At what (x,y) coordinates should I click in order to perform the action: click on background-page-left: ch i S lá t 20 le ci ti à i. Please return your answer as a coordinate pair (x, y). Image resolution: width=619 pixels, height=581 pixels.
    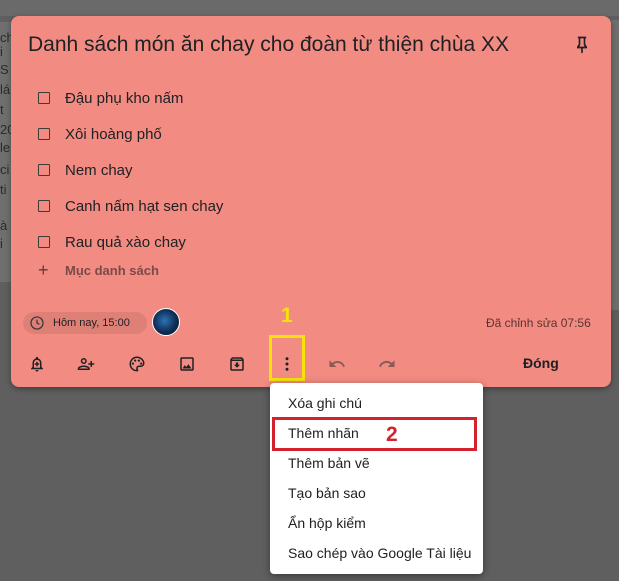
    Looking at the image, I should click on (7, 152).